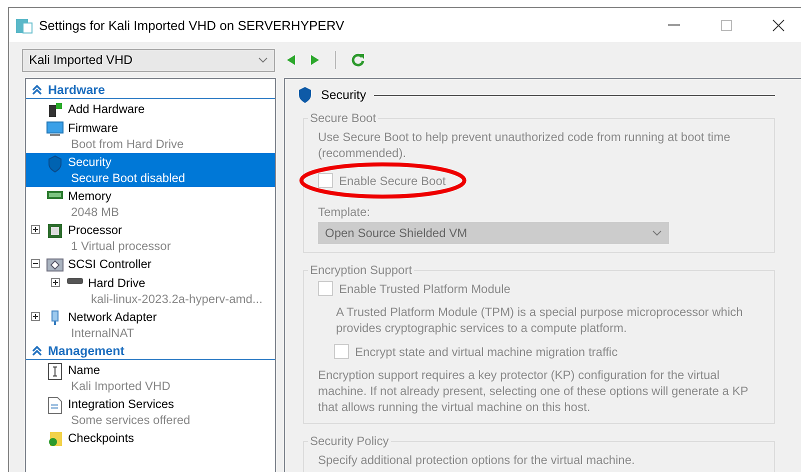 The height and width of the screenshot is (472, 801). I want to click on tree-item: Processor 1 Virtual processor, so click(150, 238).